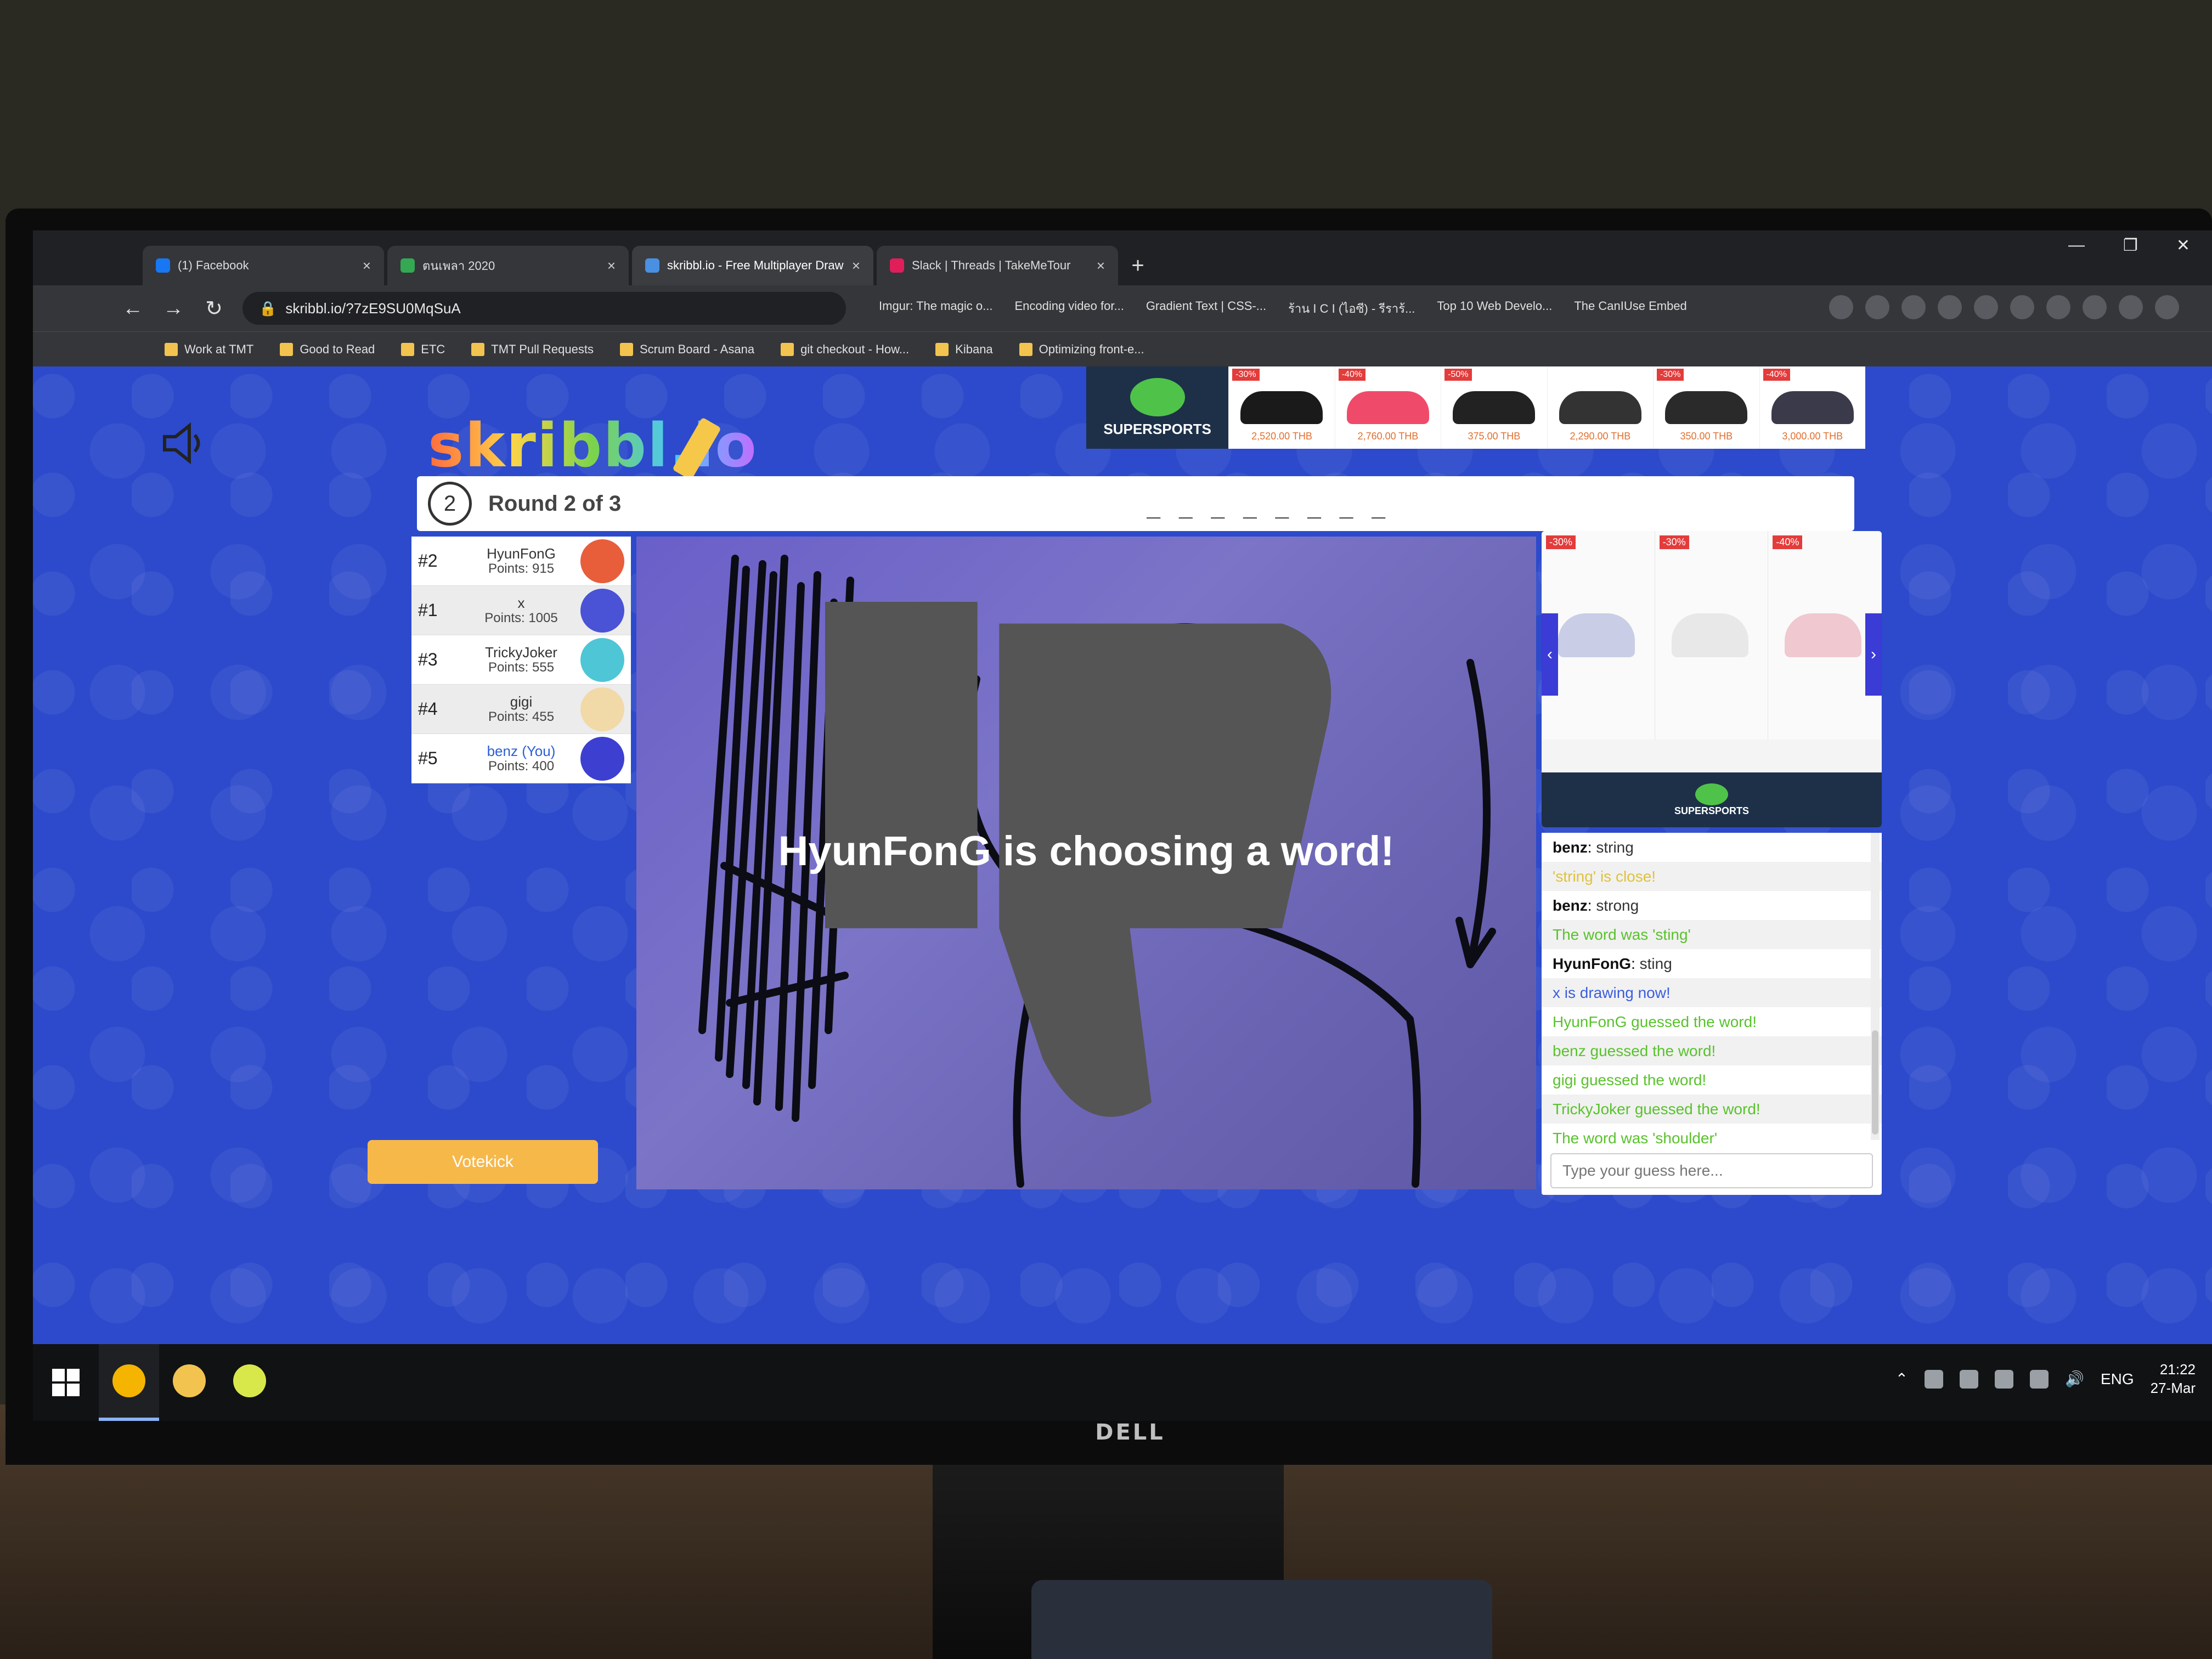  Describe the element at coordinates (1138, 265) in the screenshot. I see `new-tab-button: +` at that location.